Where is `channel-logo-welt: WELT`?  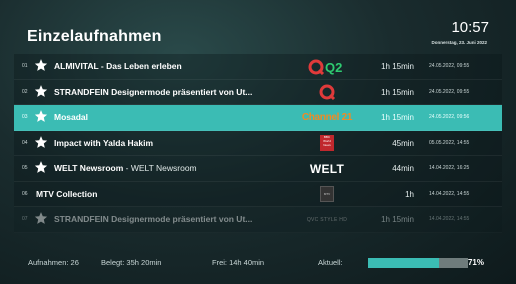 channel-logo-welt: WELT is located at coordinates (327, 168).